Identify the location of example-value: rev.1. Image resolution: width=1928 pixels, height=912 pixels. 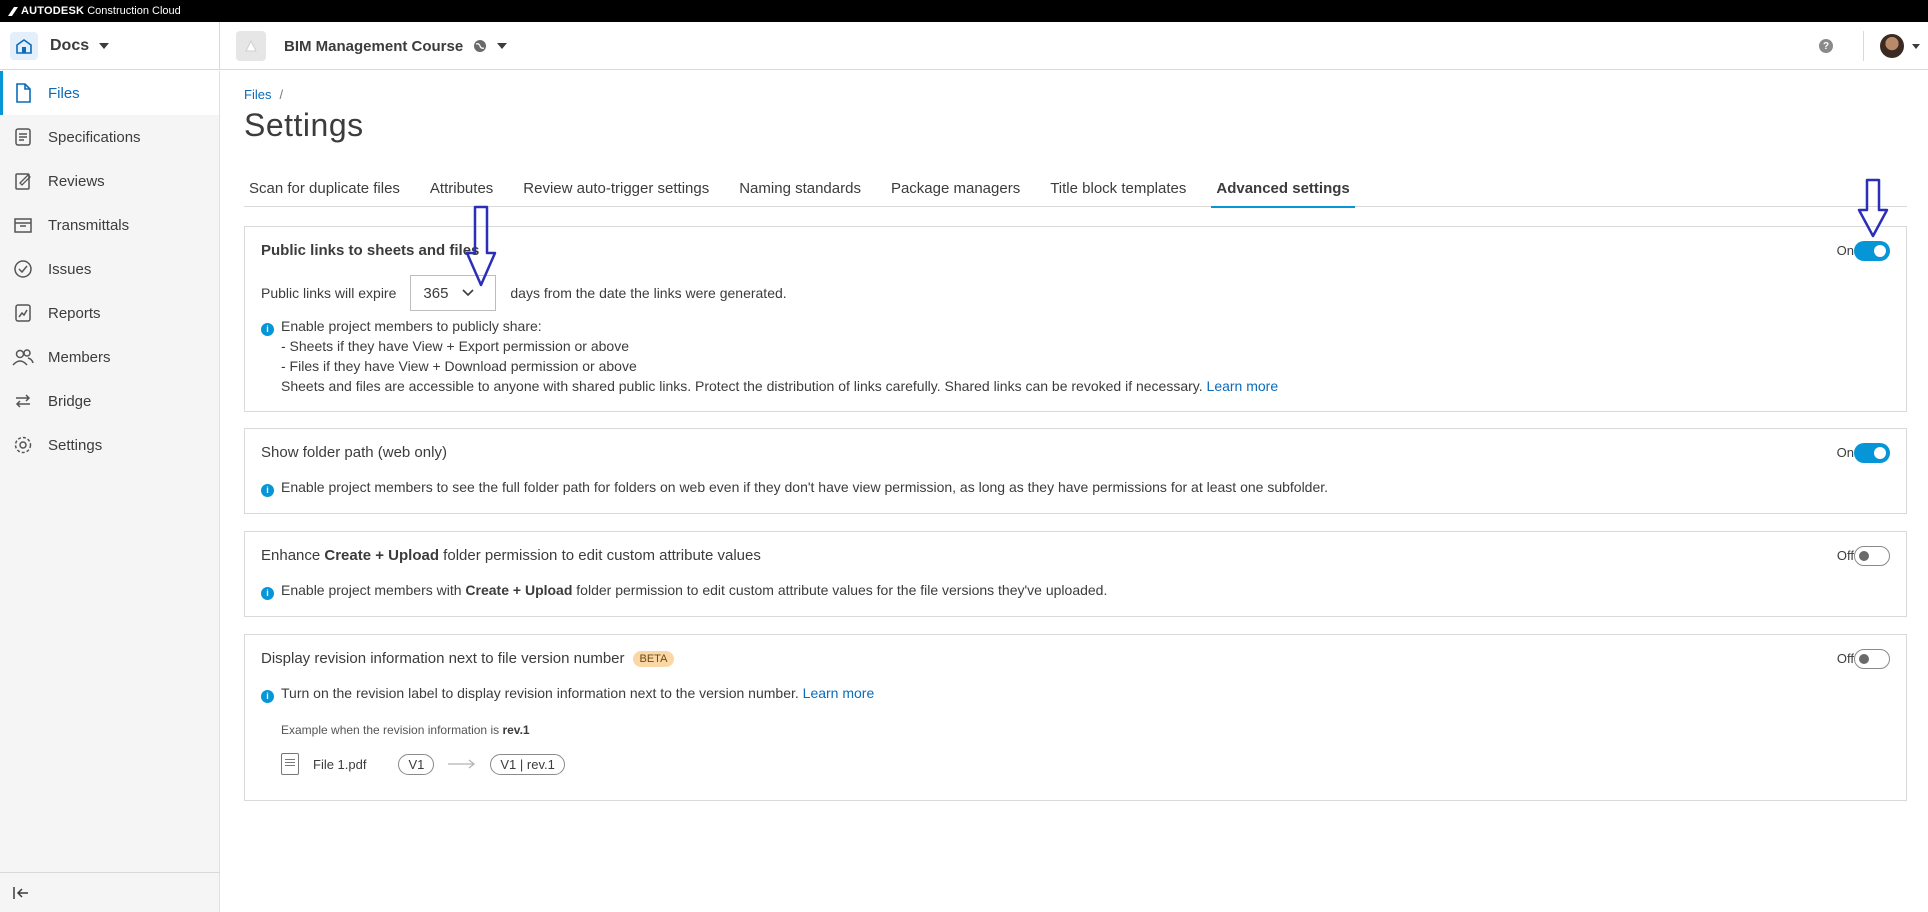
(516, 730).